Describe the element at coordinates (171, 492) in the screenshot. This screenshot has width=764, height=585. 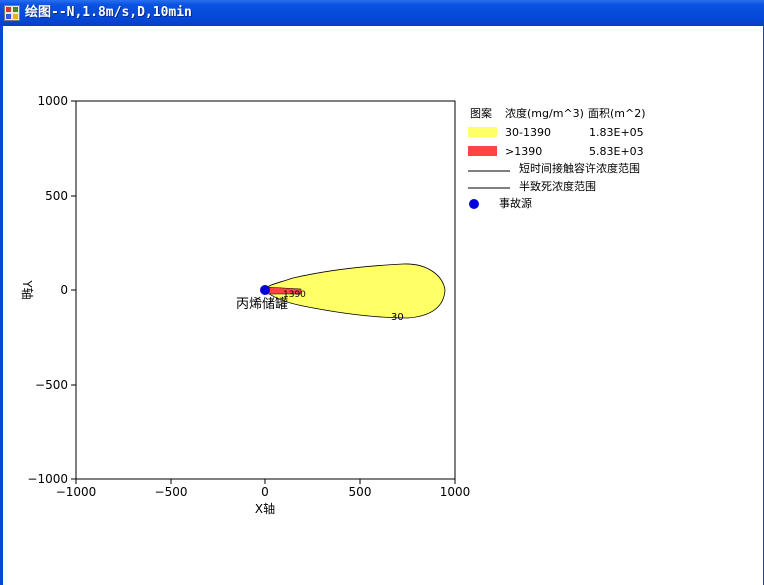
I see `x-tick-label: −500` at that location.